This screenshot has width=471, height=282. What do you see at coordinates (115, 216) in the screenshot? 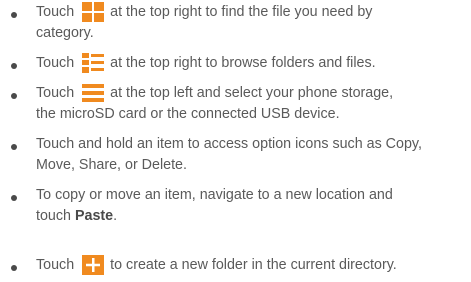
I see `item-text-period: .` at bounding box center [115, 216].